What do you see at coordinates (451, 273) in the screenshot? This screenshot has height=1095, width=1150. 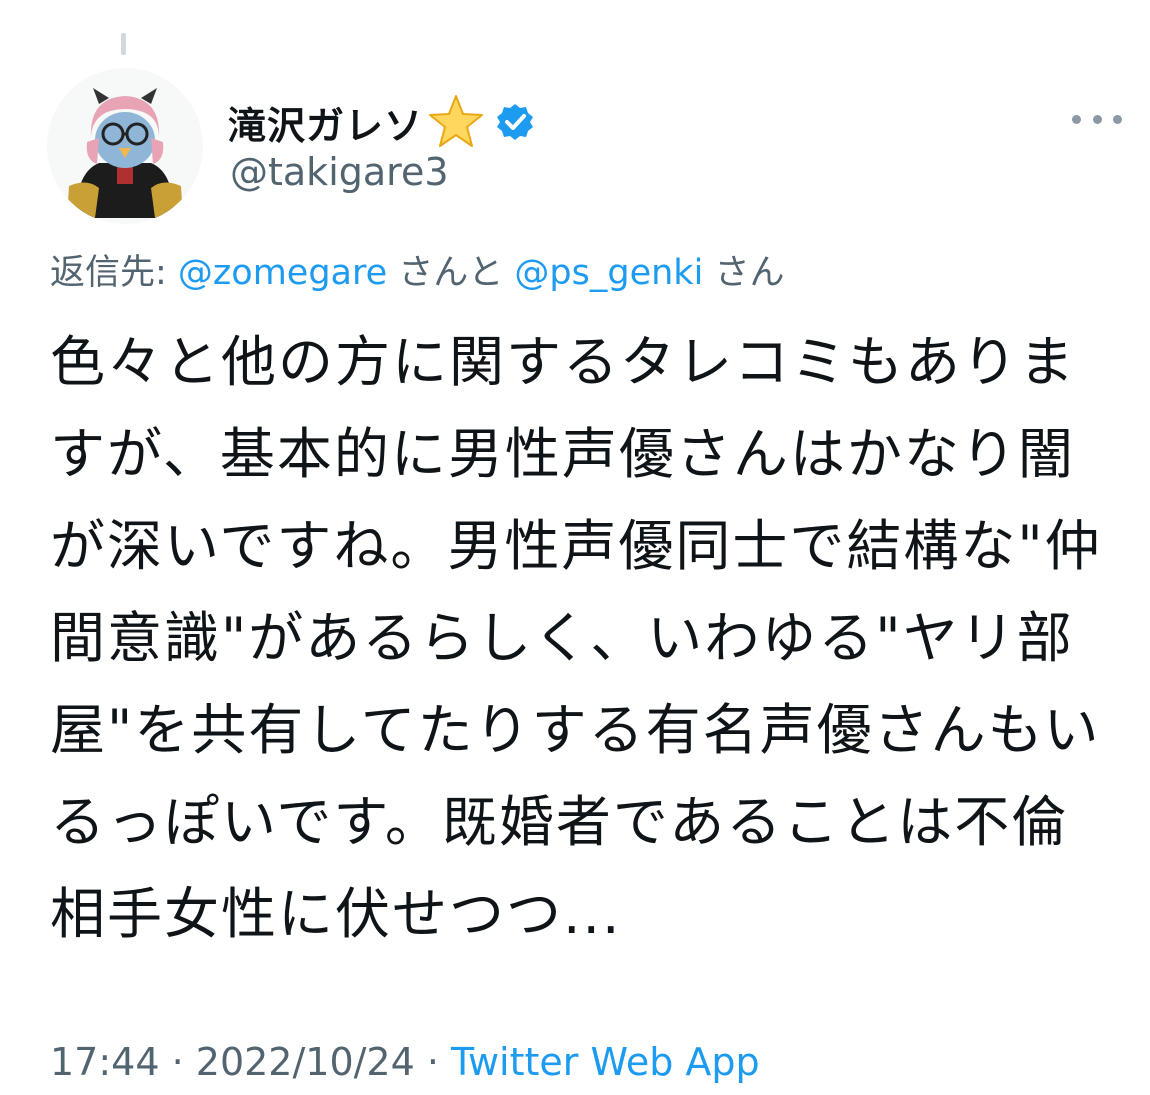 I see `reply-to-joiner: さんと` at bounding box center [451, 273].